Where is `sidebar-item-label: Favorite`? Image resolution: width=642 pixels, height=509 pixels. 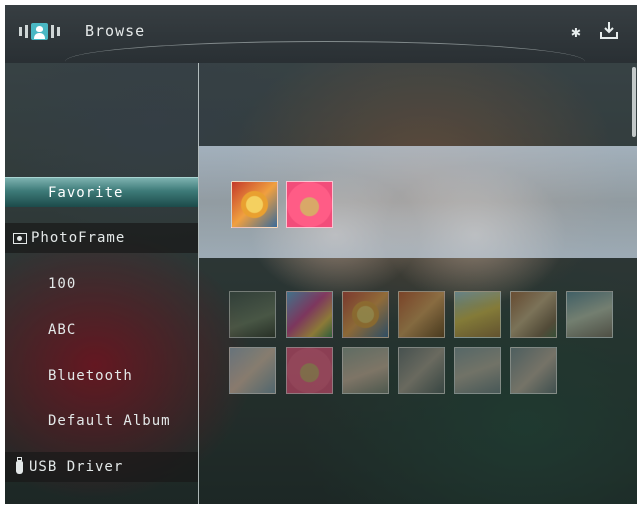 sidebar-item-label: Favorite is located at coordinates (86, 192).